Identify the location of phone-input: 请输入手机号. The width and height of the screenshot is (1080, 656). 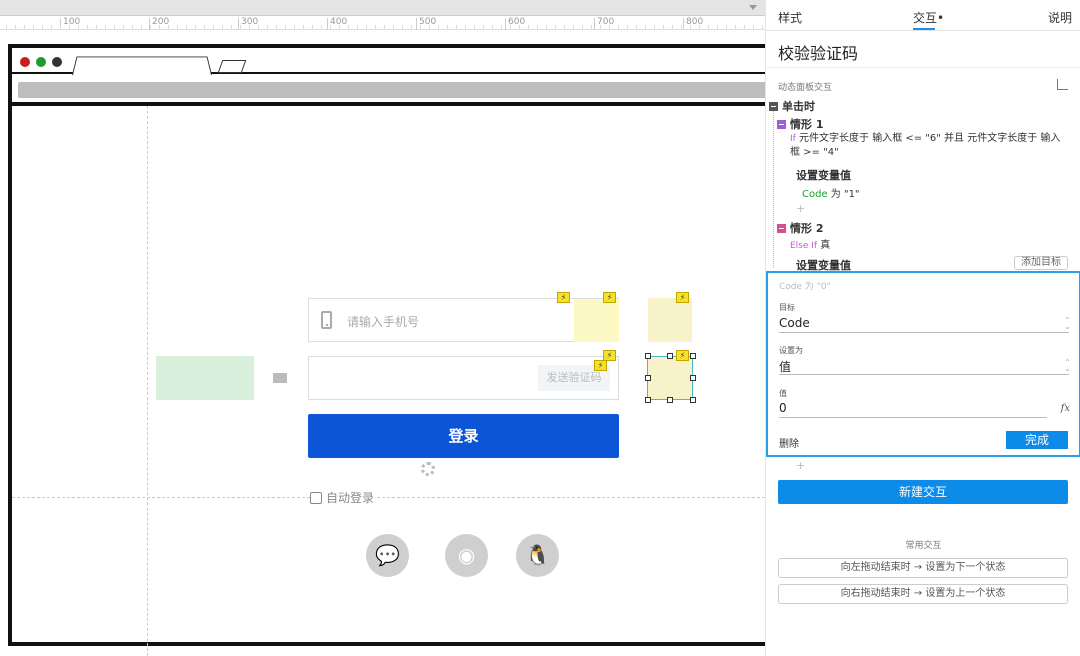
(463, 320).